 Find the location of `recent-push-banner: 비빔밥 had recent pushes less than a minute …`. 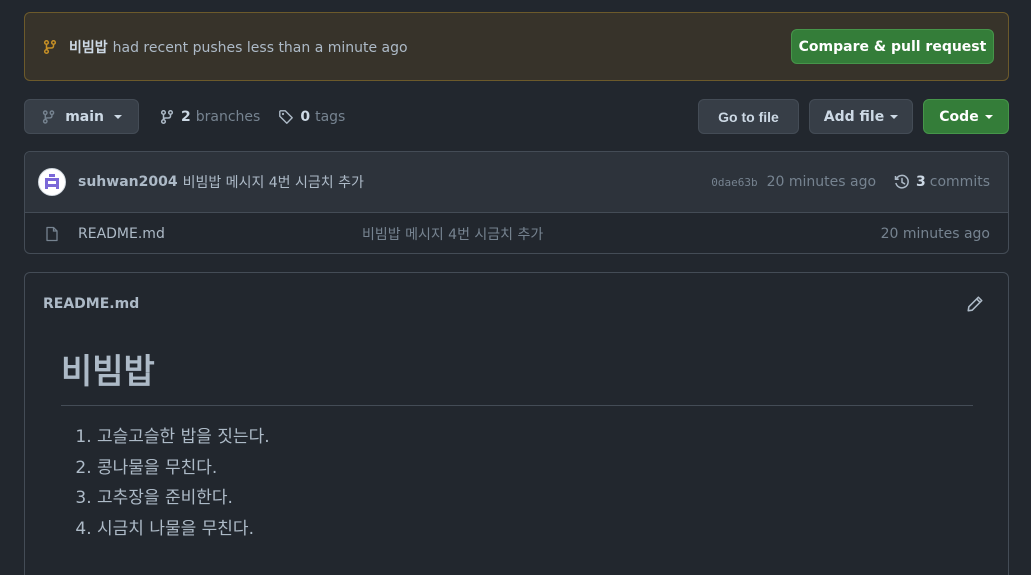

recent-push-banner: 비빔밥 had recent pushes less than a minute … is located at coordinates (516, 46).